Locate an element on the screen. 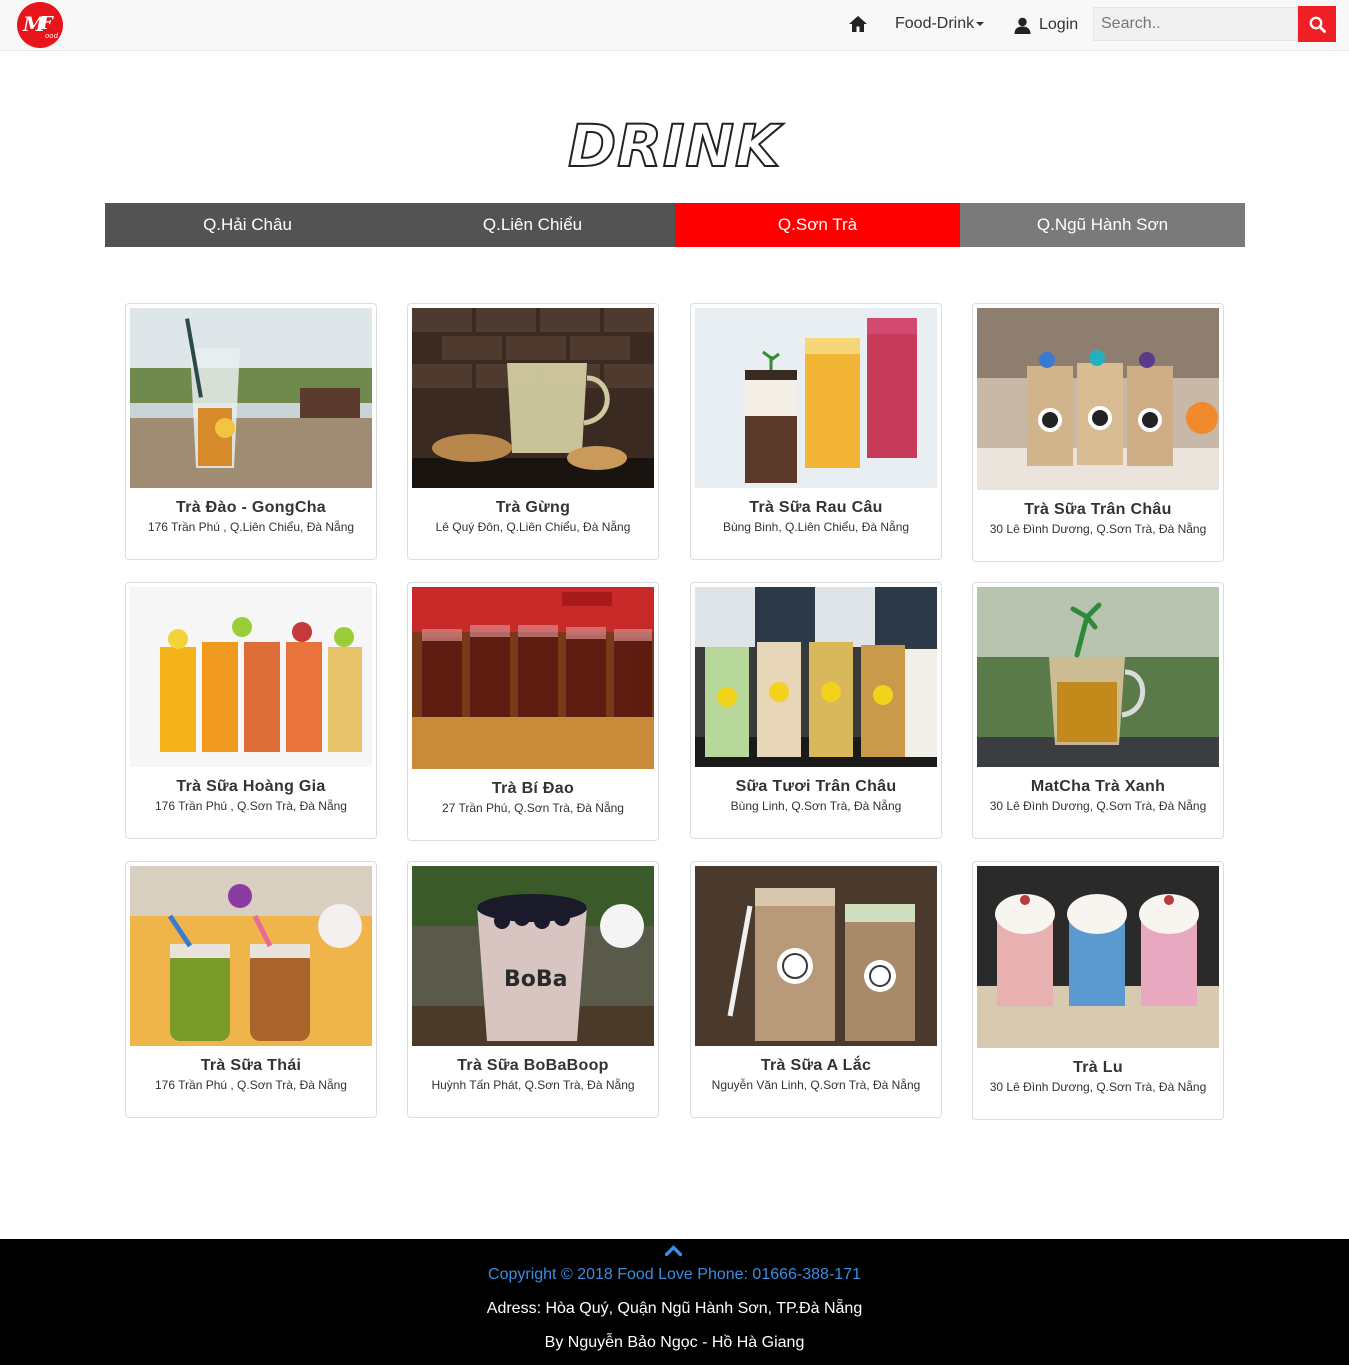 The width and height of the screenshot is (1349, 1365). search-icon is located at coordinates (1317, 24).